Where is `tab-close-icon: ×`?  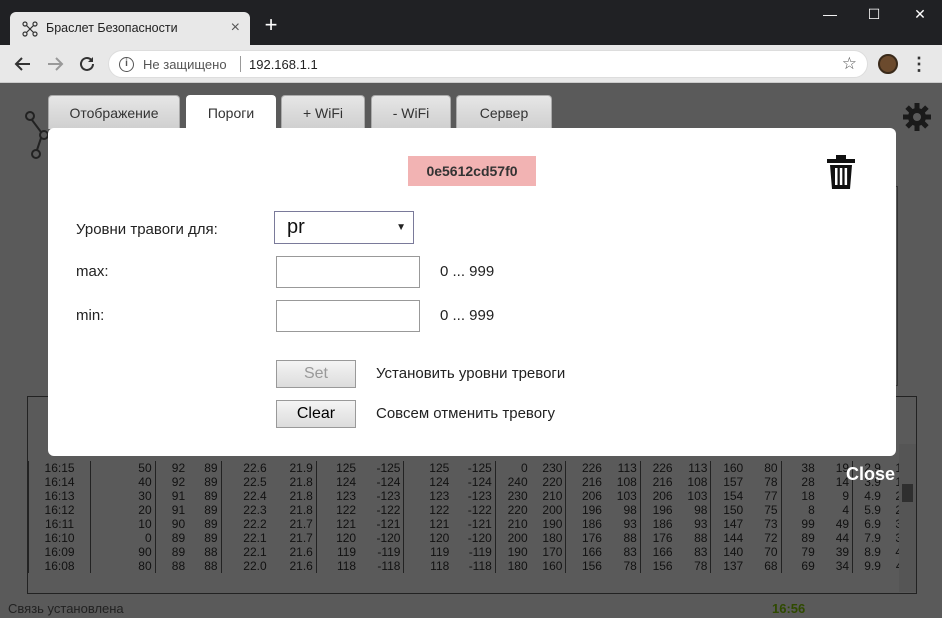 tab-close-icon: × is located at coordinates (235, 28).